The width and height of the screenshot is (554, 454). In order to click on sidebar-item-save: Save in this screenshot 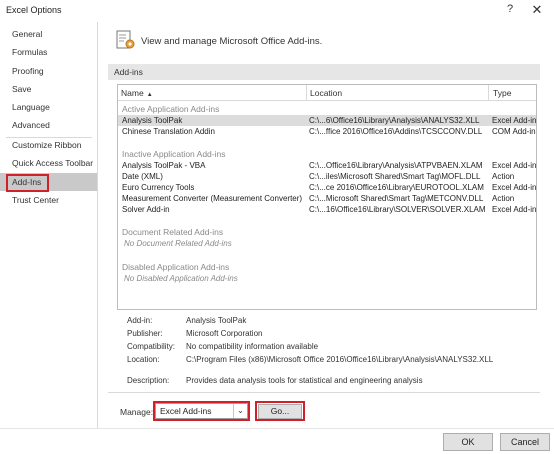, I will do `click(48, 89)`.